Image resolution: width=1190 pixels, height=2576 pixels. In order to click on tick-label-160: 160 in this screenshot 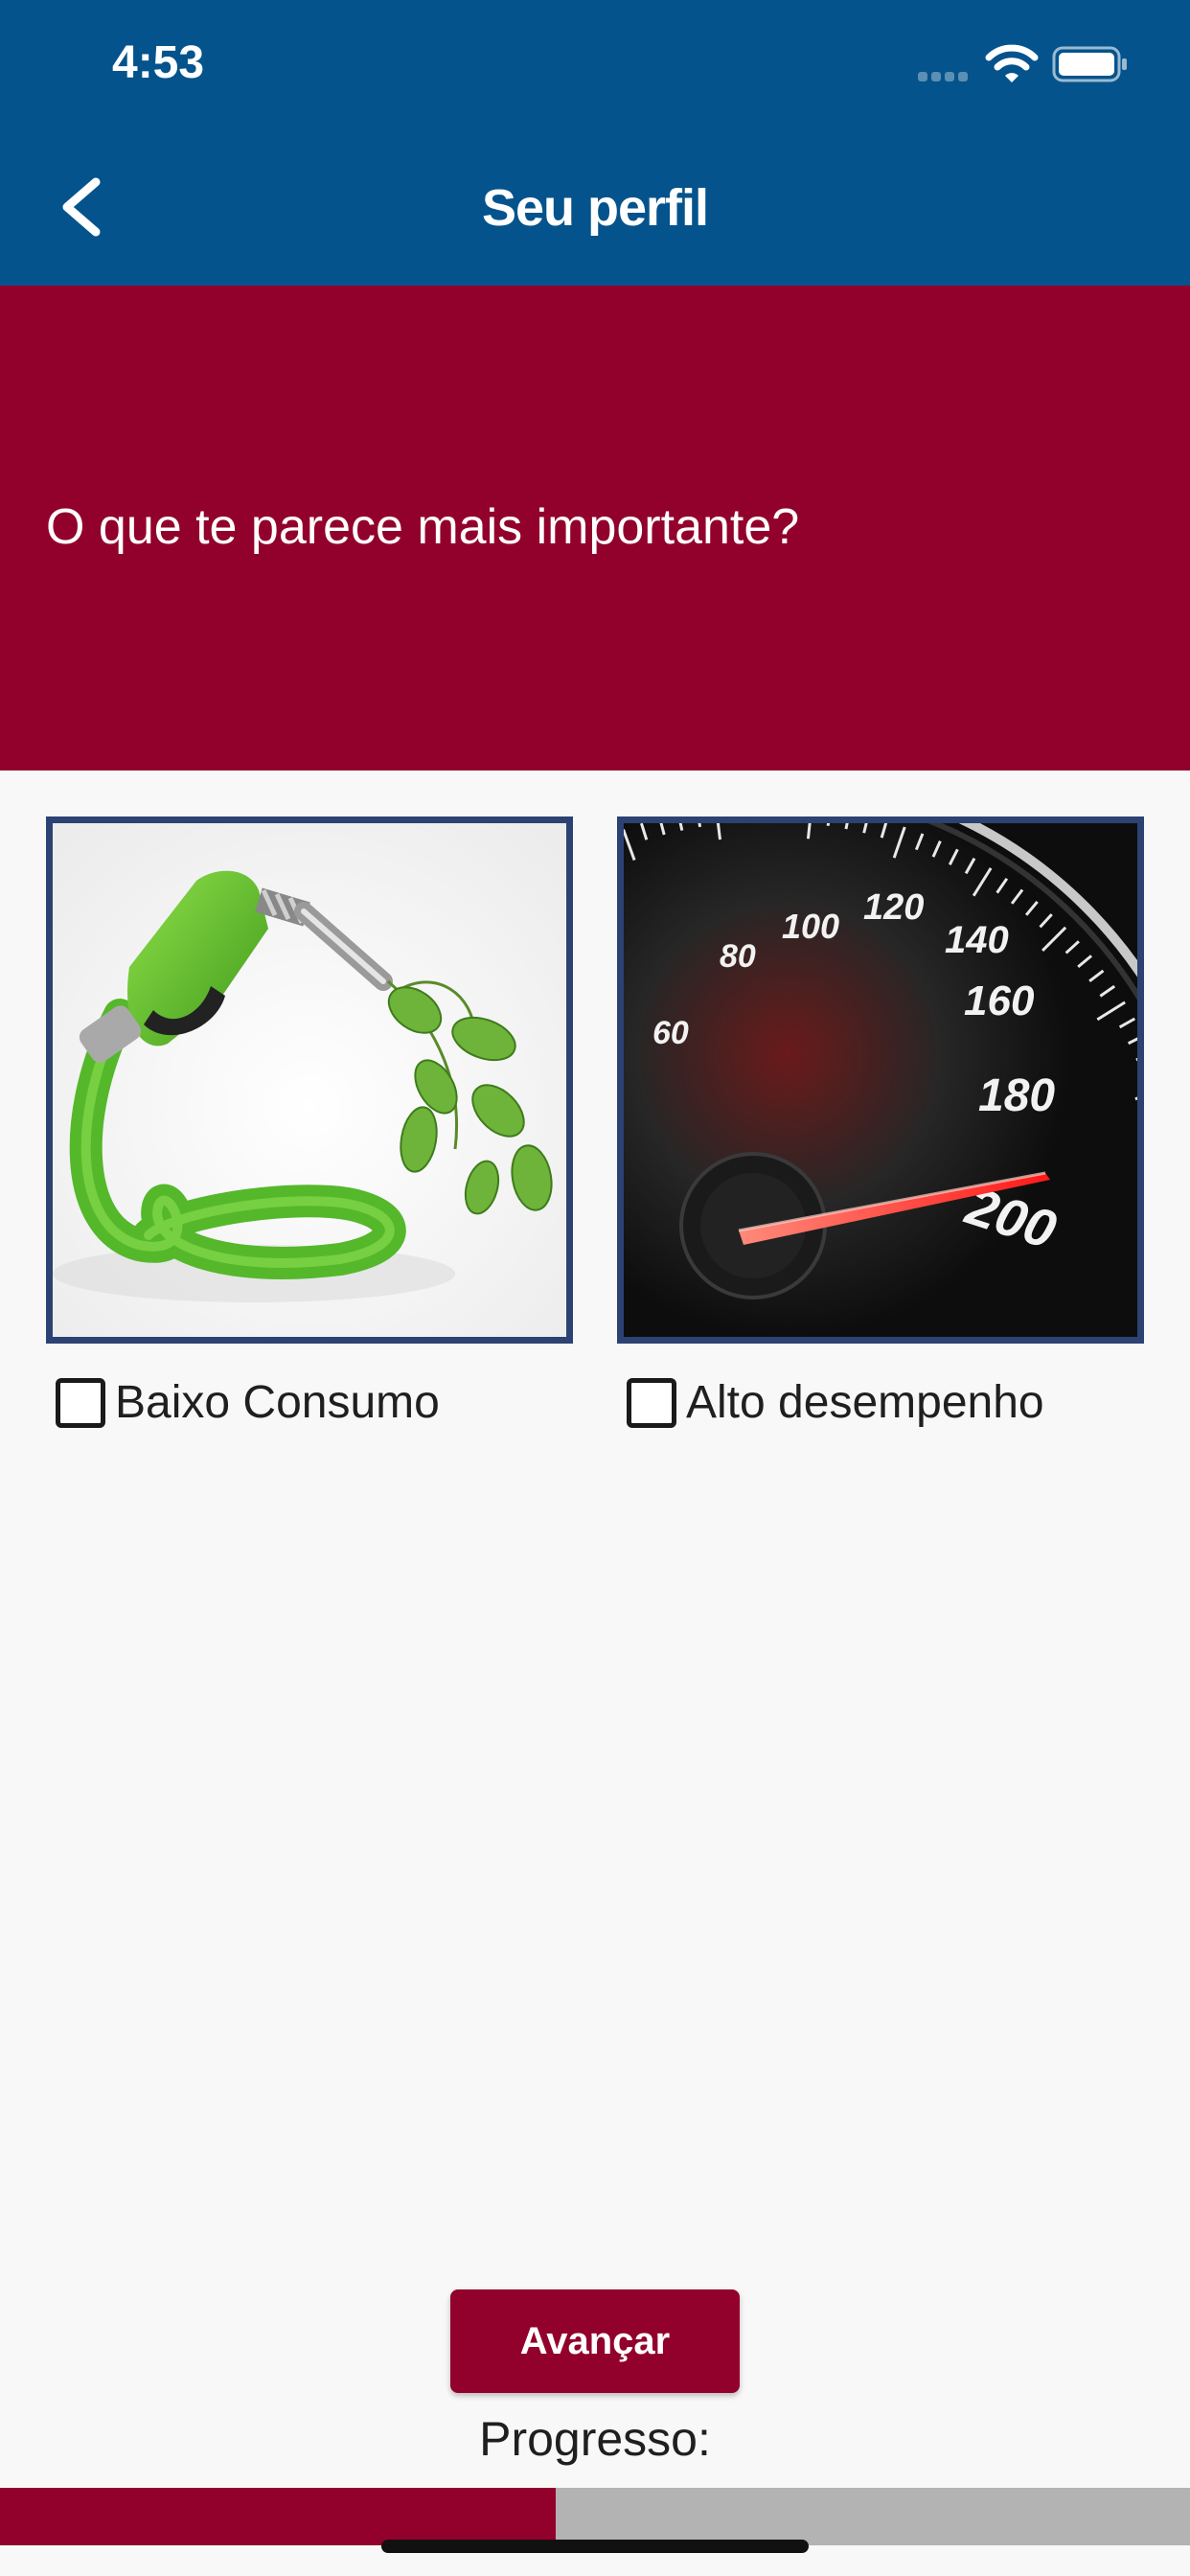, I will do `click(1000, 1001)`.